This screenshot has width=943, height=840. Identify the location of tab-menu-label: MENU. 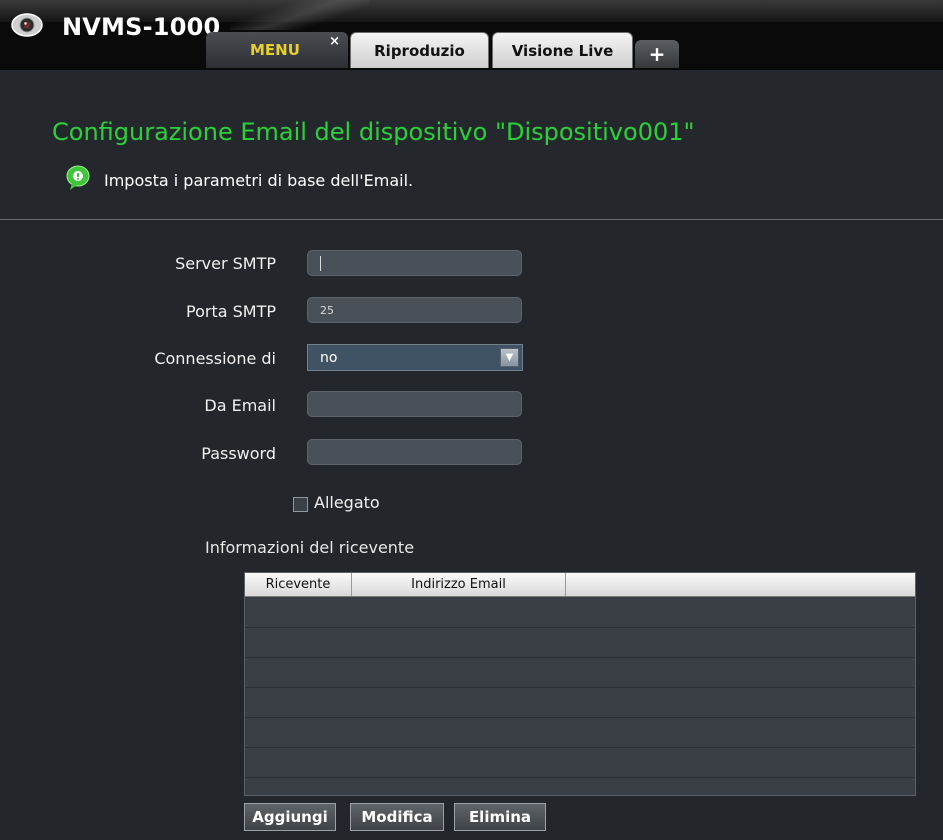
(275, 50).